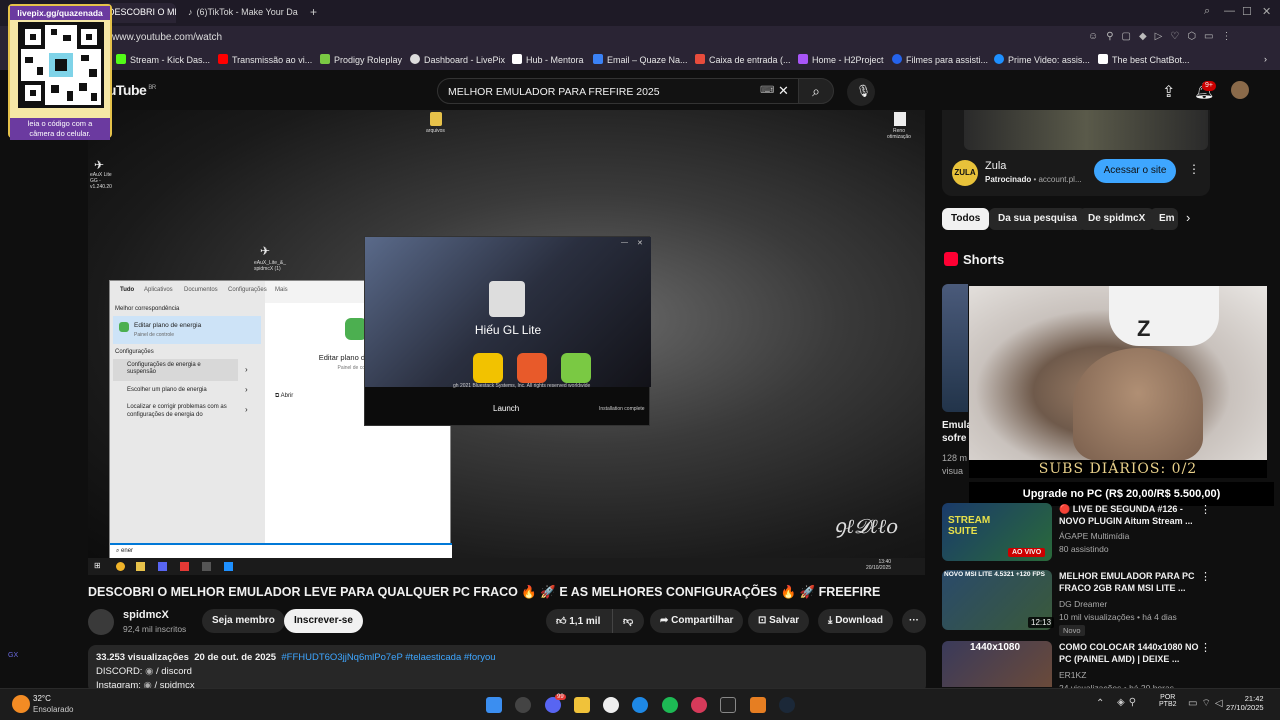  Describe the element at coordinates (1037, 219) in the screenshot. I see `chip-from-search: Da sua pesquisa` at that location.